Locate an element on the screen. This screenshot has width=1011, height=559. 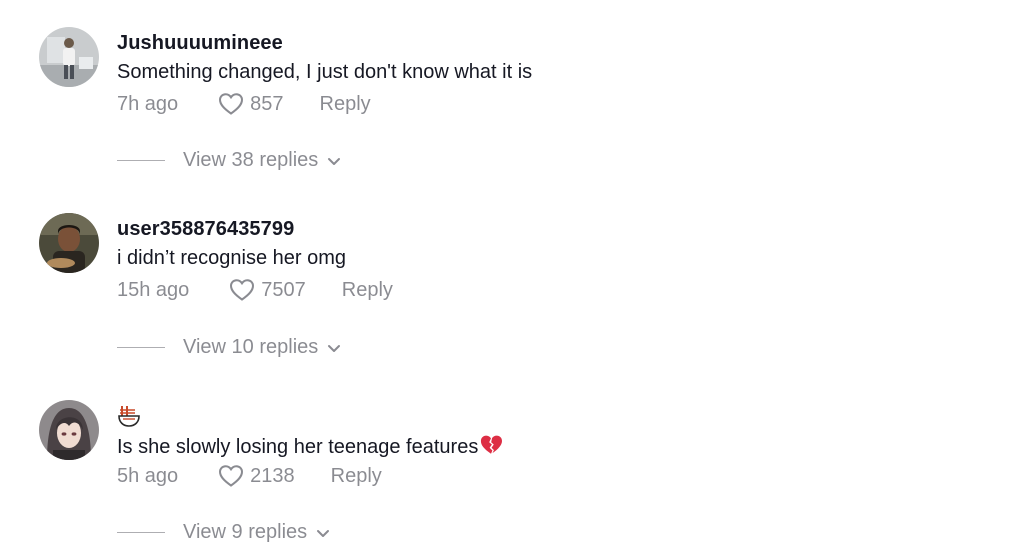
comment-timestamp: 15h ago is located at coordinates (153, 289).